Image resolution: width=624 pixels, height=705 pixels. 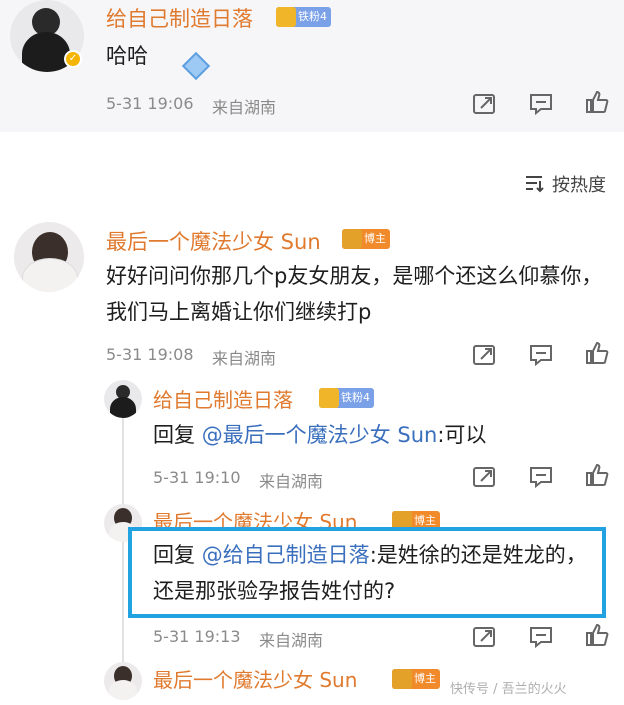 I want to click on reply-author: 最后一个魔法少女 Sun, so click(x=255, y=678).